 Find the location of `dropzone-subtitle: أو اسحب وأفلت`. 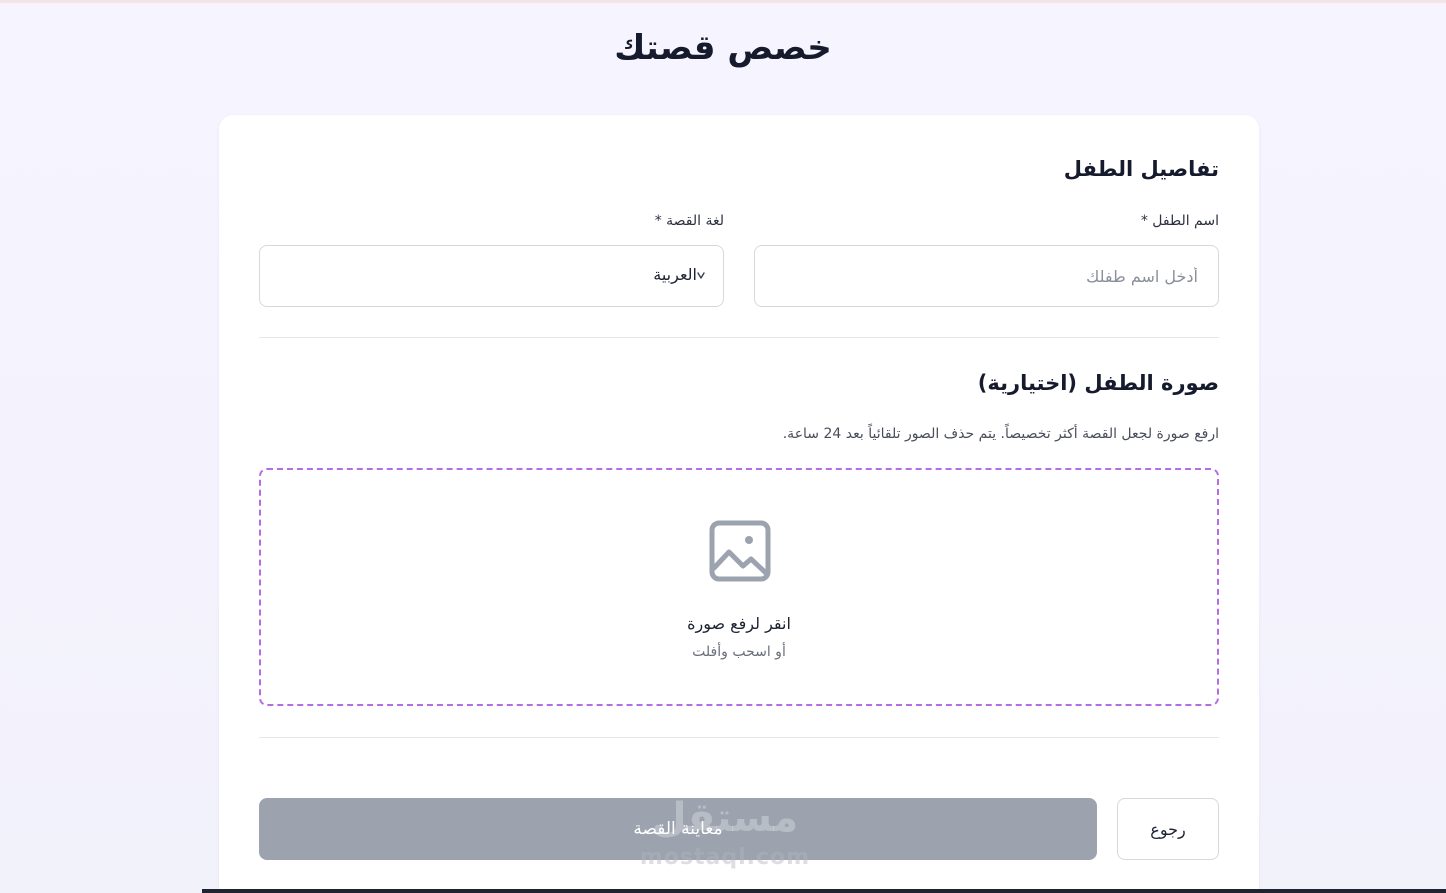

dropzone-subtitle: أو اسحب وأفلت is located at coordinates (739, 652).